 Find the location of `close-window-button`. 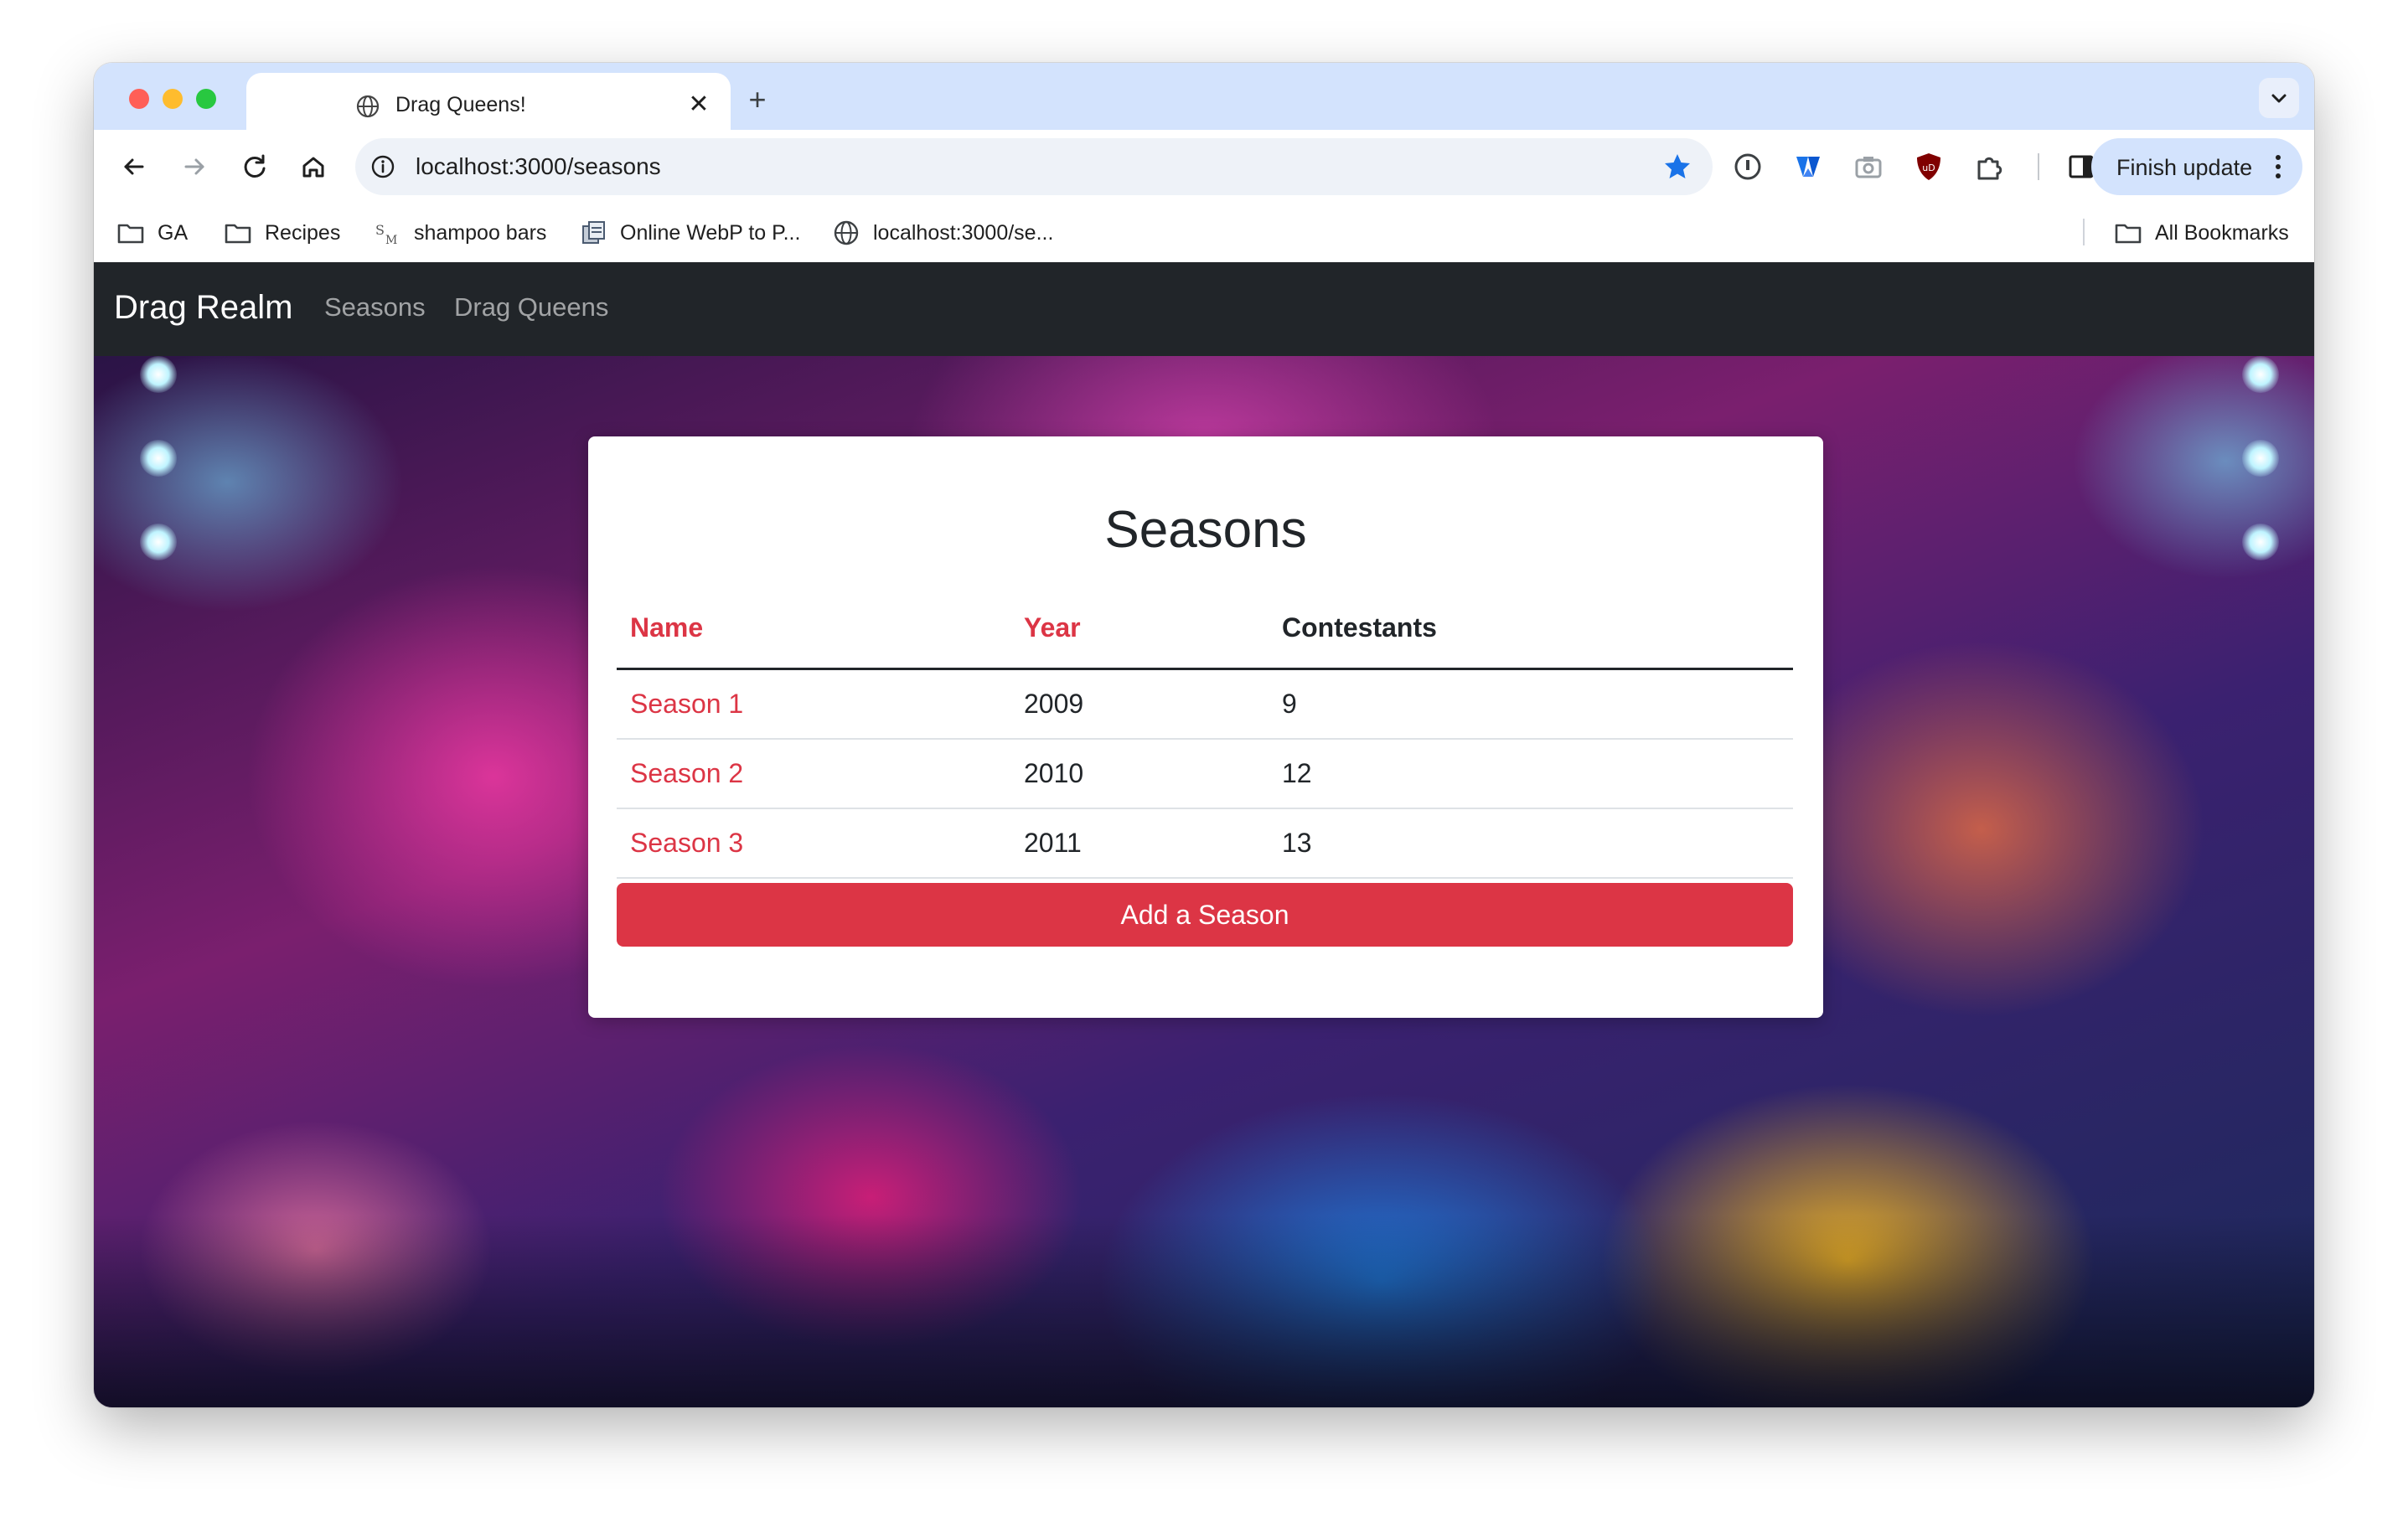

close-window-button is located at coordinates (139, 99).